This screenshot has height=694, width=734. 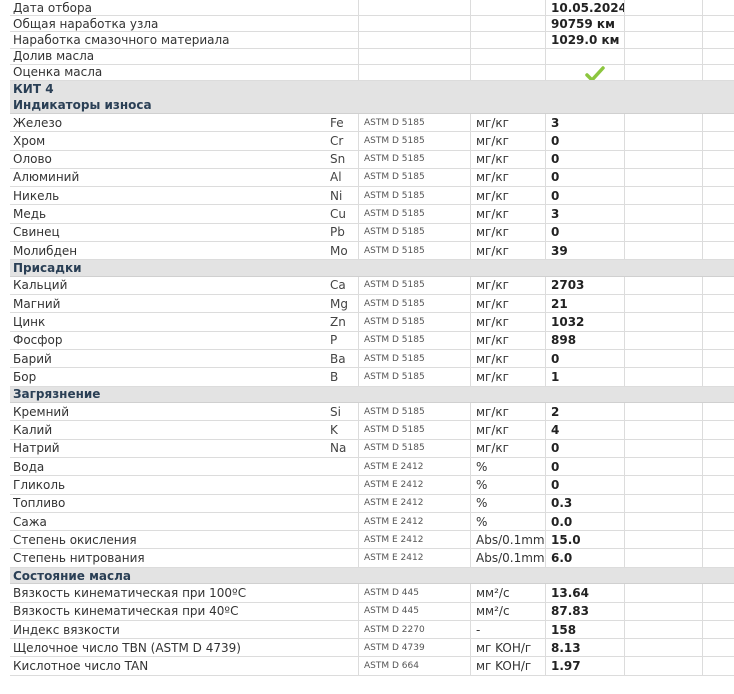 I want to click on parameter-name: Кремний, so click(x=41, y=411).